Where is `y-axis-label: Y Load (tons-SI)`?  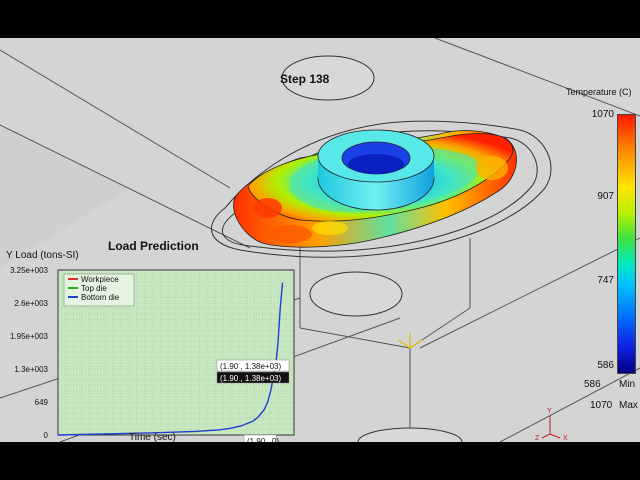 y-axis-label: Y Load (tons-SI) is located at coordinates (42, 255).